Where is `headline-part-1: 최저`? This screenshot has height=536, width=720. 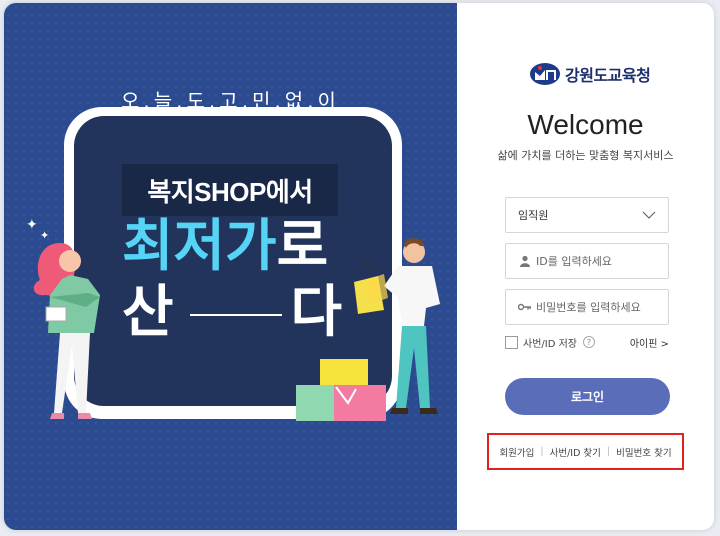 headline-part-1: 최저 is located at coordinates (174, 246).